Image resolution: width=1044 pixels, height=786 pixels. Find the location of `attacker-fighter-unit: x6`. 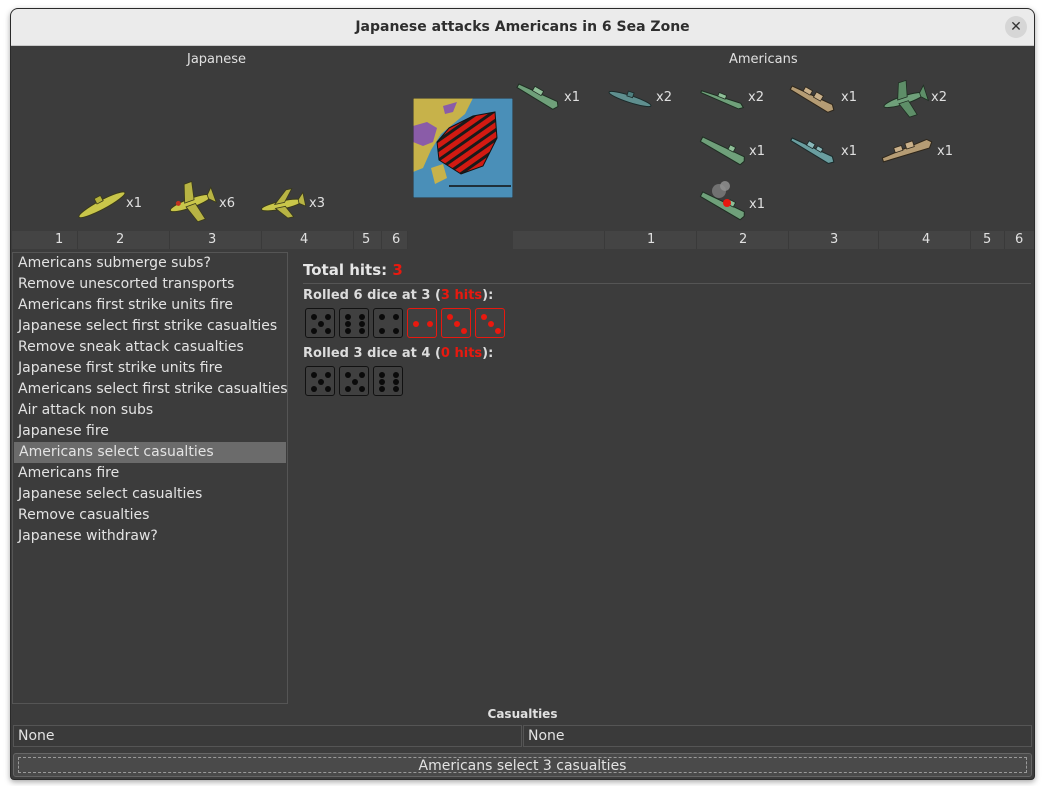

attacker-fighter-unit: x6 is located at coordinates (205, 203).